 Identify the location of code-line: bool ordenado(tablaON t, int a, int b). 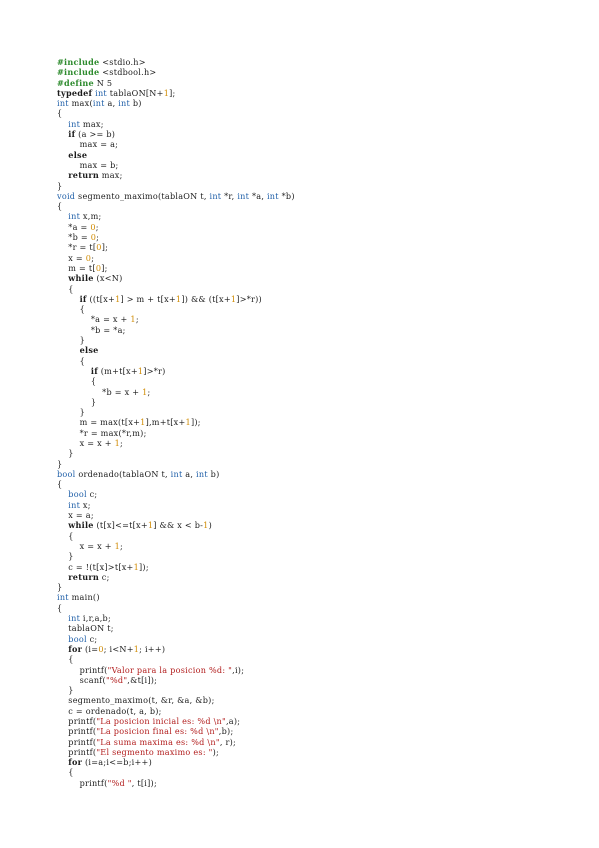
(138, 473).